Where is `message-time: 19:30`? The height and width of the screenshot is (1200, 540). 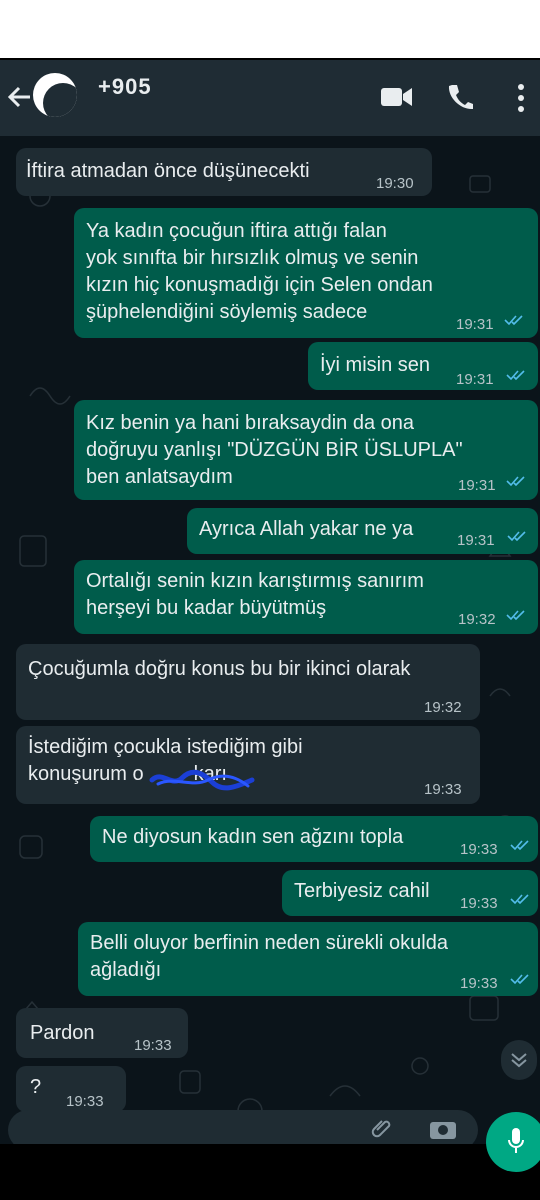 message-time: 19:30 is located at coordinates (395, 183).